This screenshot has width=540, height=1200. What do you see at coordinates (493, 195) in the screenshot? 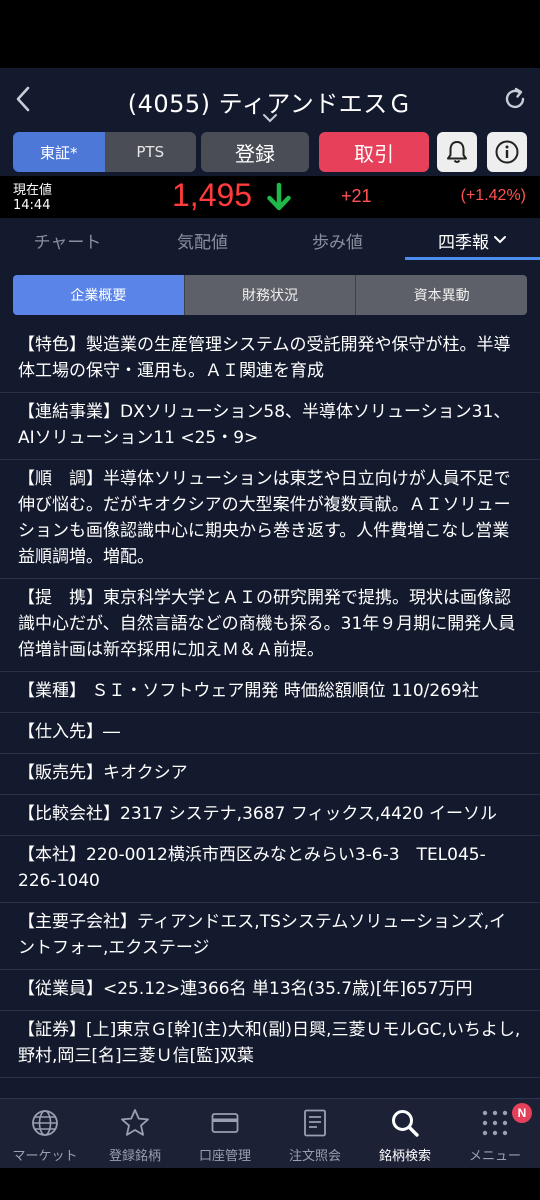
I see `price-change-percent: (+1.42%)` at bounding box center [493, 195].